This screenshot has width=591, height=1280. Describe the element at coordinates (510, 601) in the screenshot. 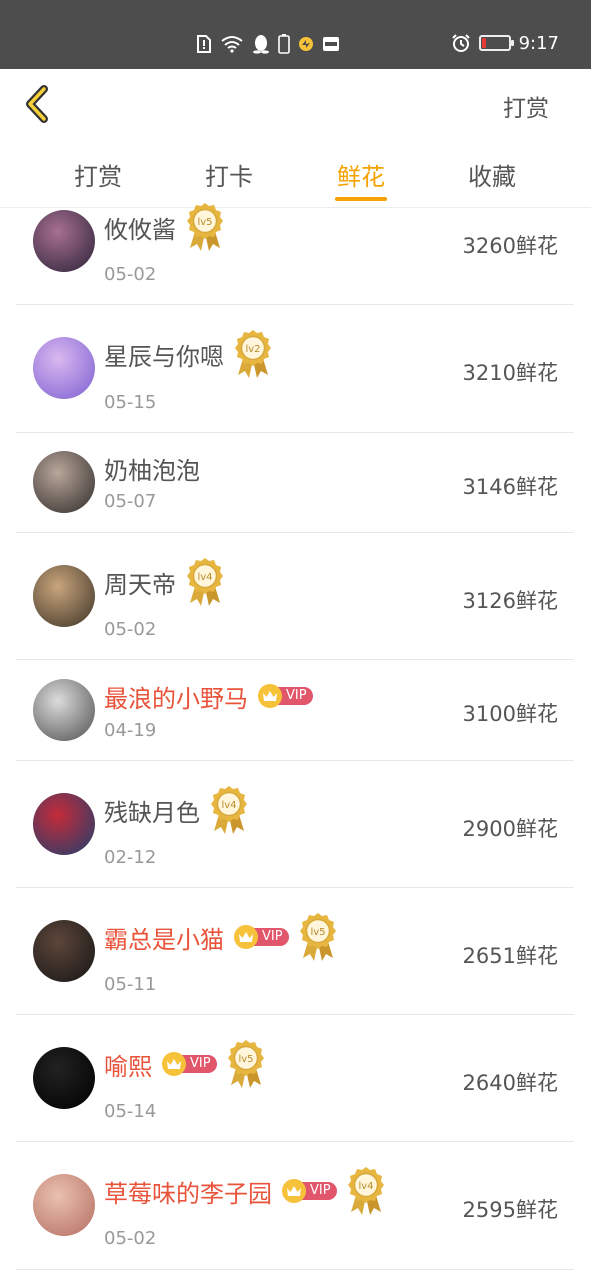

I see `flower-amount: 3126鲜花` at that location.